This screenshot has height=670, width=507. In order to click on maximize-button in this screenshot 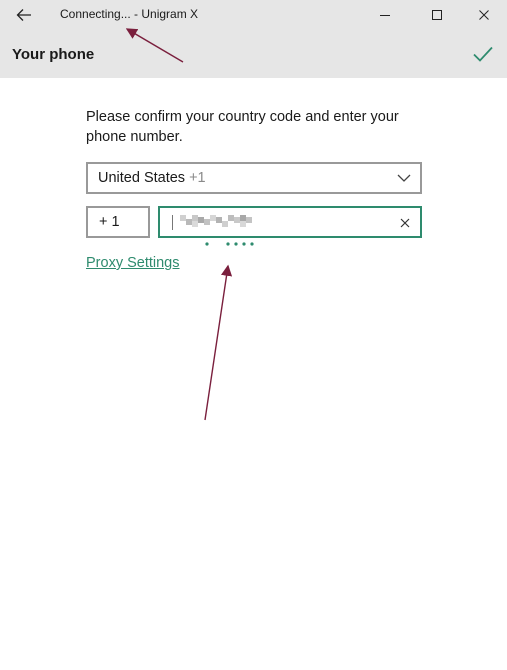, I will do `click(437, 15)`.